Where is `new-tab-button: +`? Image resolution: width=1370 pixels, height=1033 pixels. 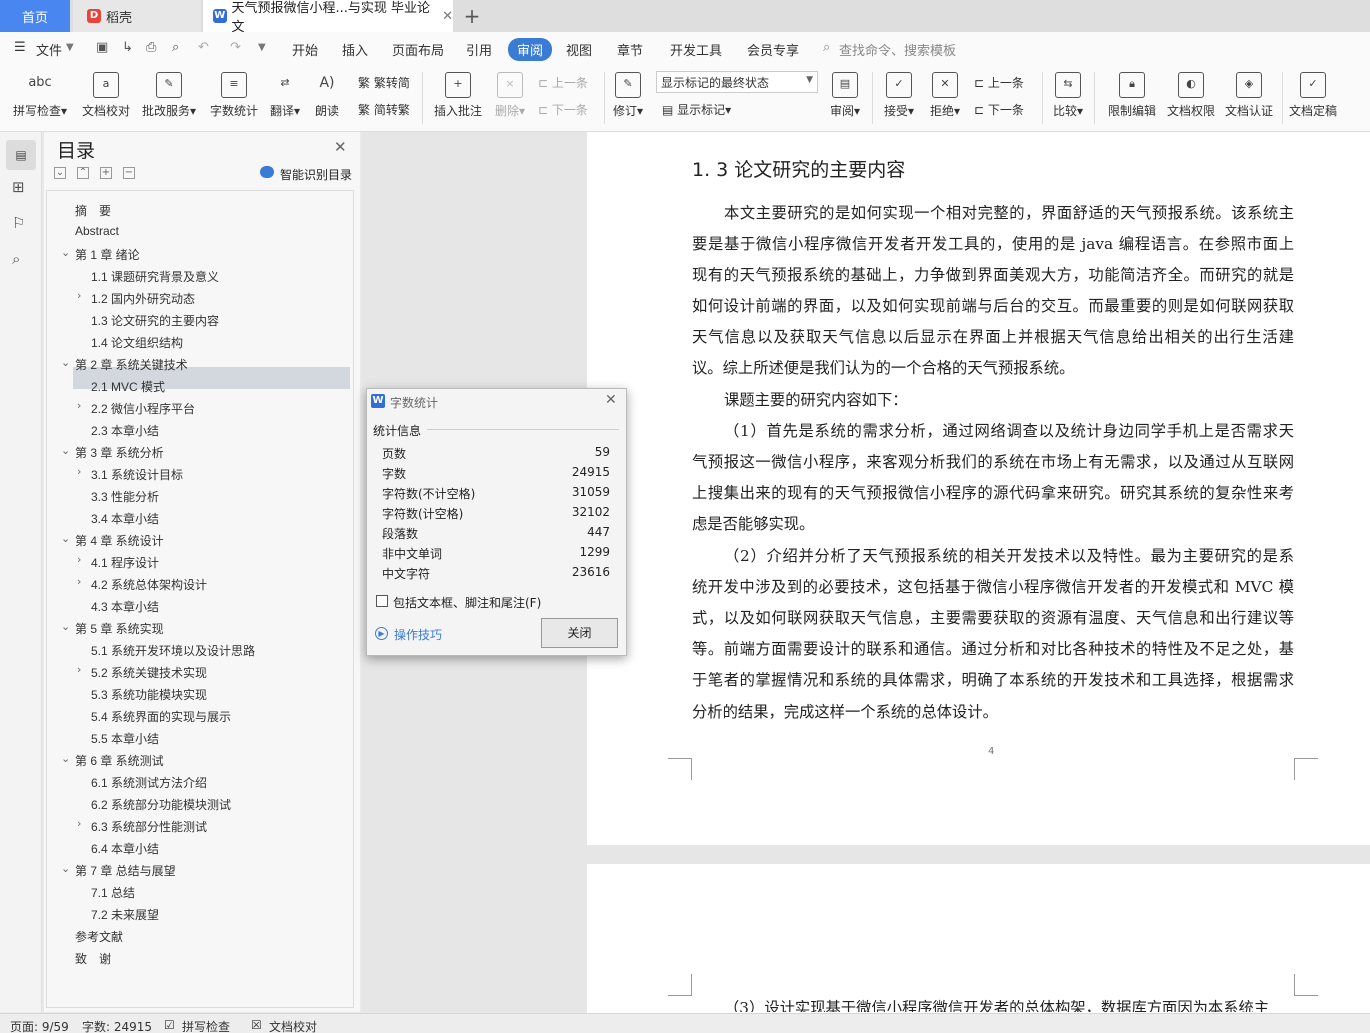 new-tab-button: + is located at coordinates (472, 16).